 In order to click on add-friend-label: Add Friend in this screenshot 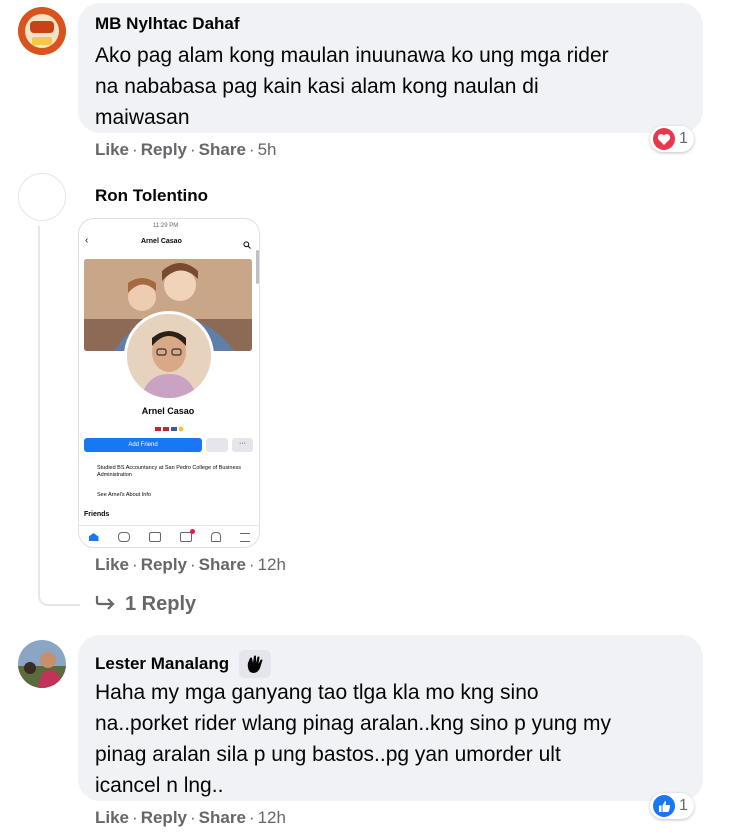, I will do `click(143, 445)`.